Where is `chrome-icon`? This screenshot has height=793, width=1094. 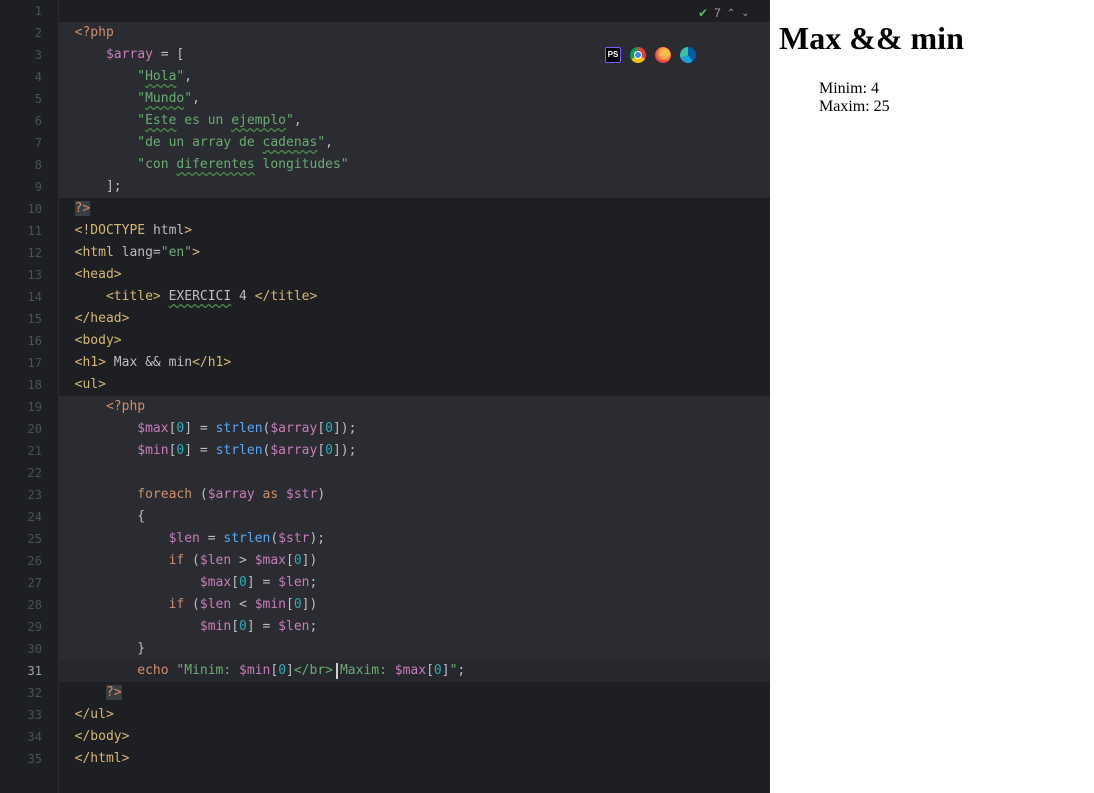
chrome-icon is located at coordinates (638, 55).